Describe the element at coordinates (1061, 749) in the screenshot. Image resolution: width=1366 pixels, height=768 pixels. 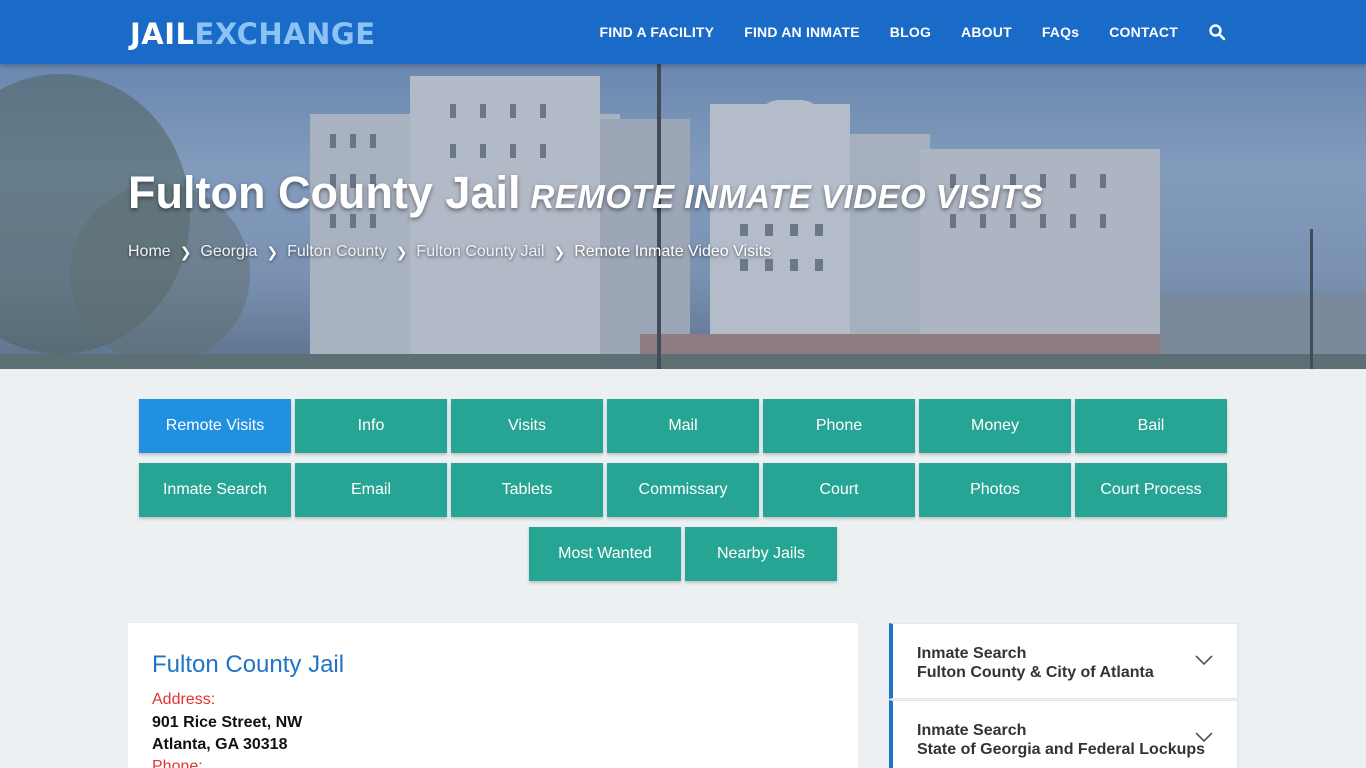
I see `accordion-subtitle: State of Georgia and Federal Lockups` at that location.